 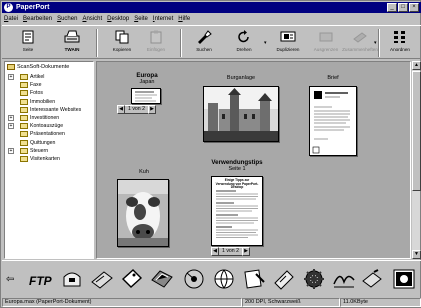 What do you see at coordinates (122, 302) in the screenshot?
I see `status-filename: Europa.max (PaperPort-Dokument)` at bounding box center [122, 302].